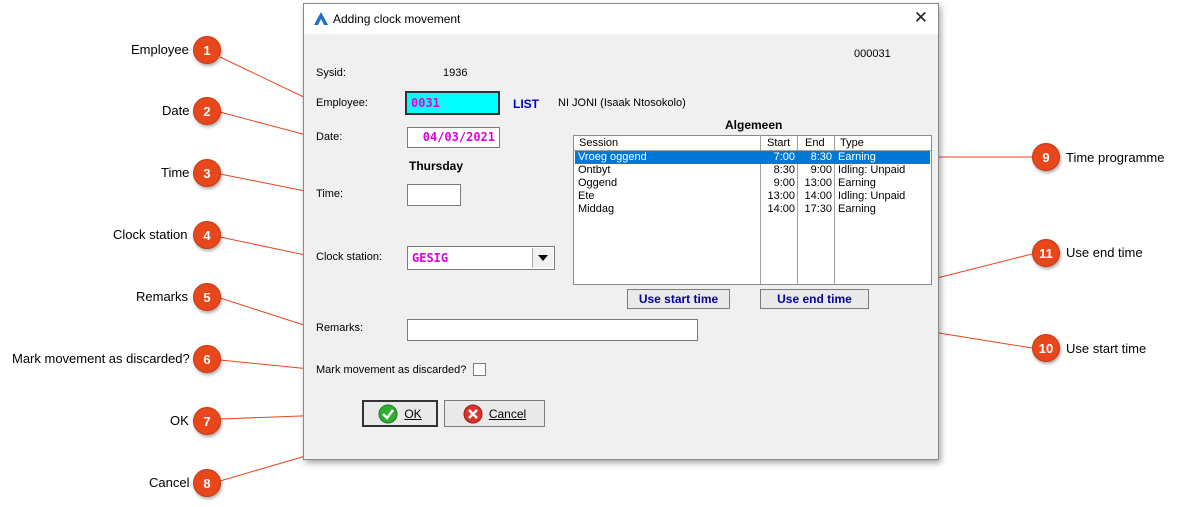  Describe the element at coordinates (434, 195) in the screenshot. I see `time-field` at that location.